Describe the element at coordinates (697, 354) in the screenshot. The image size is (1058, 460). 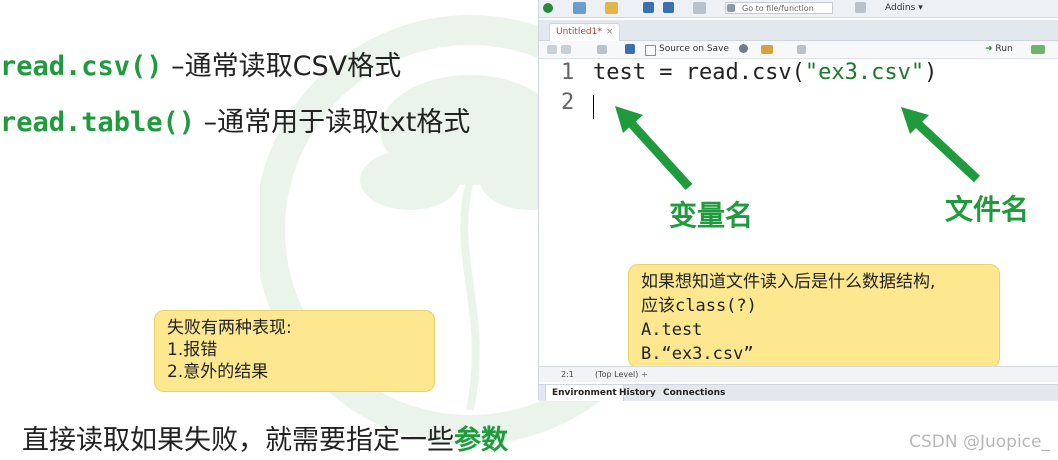
I see `class-note-line: B.“ex3.csv”` at that location.